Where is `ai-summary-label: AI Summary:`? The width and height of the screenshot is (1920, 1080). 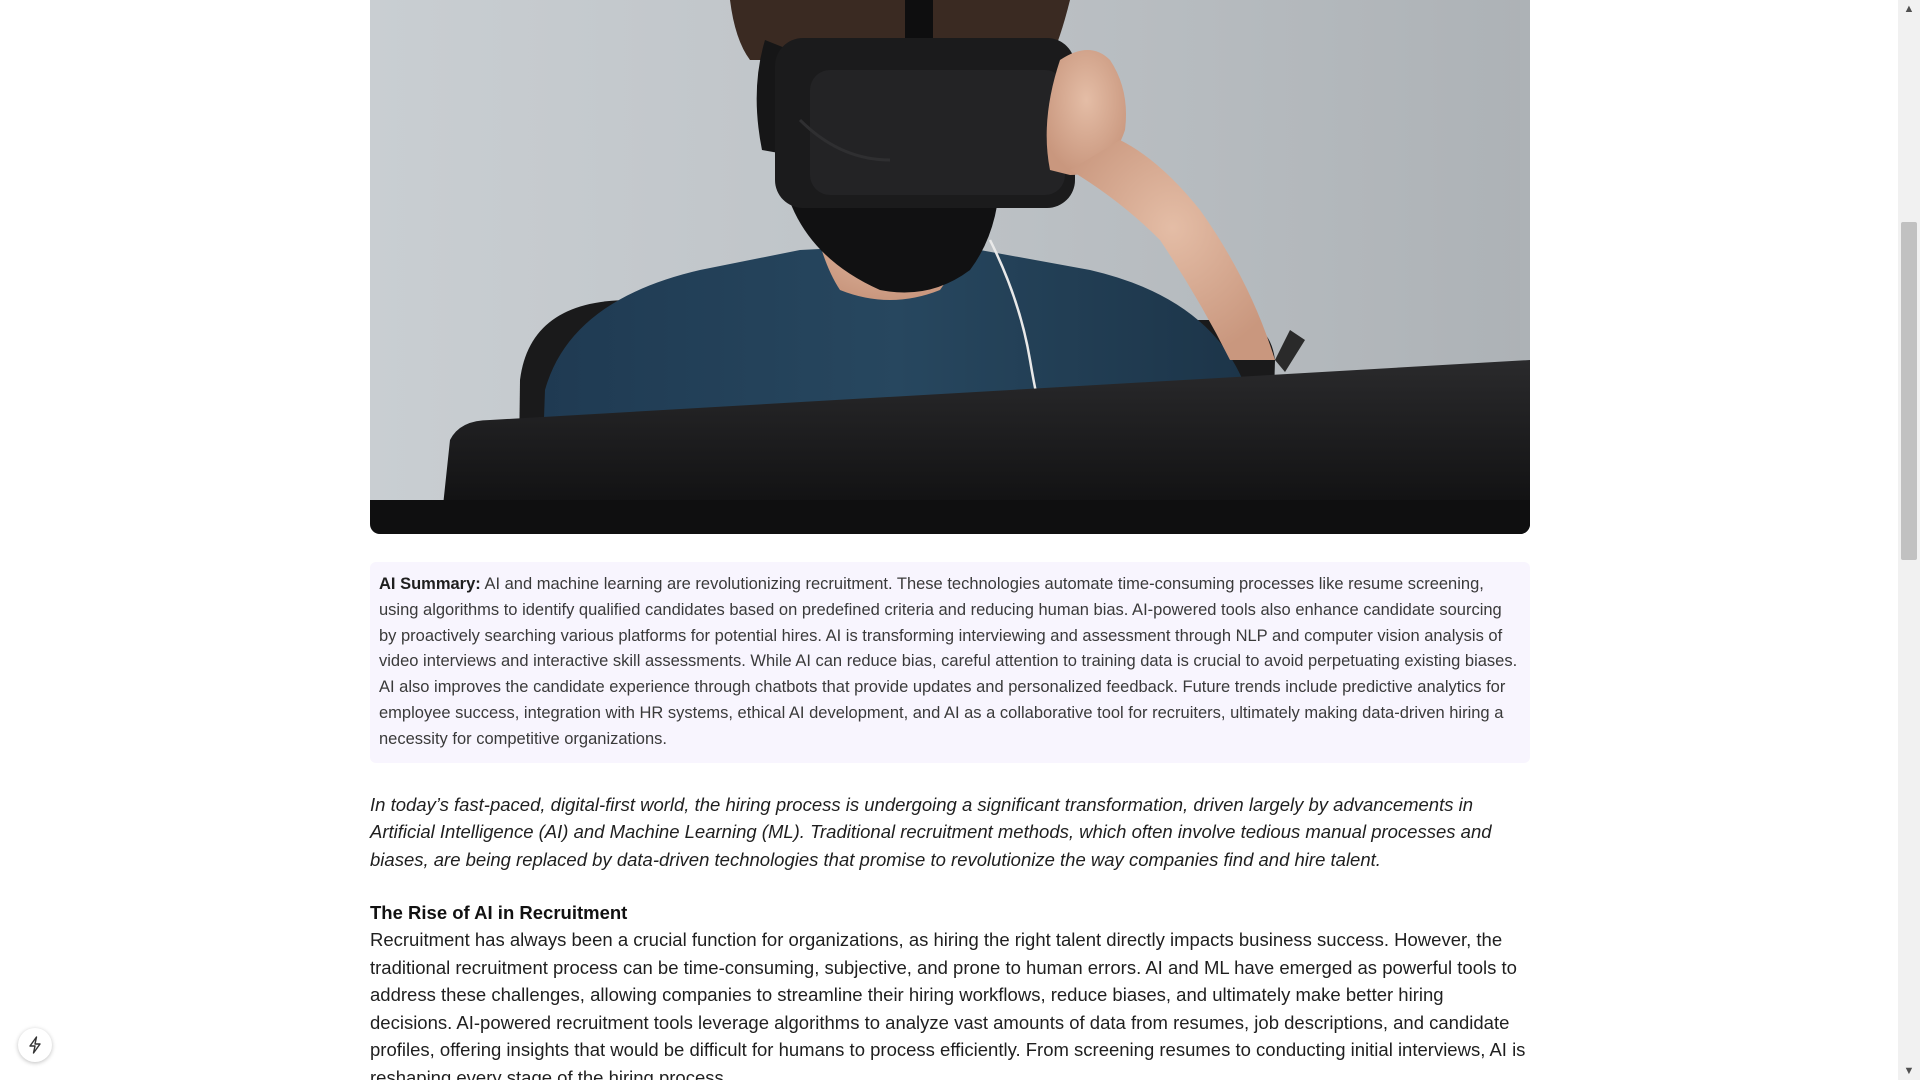 ai-summary-label: AI Summary: is located at coordinates (430, 584).